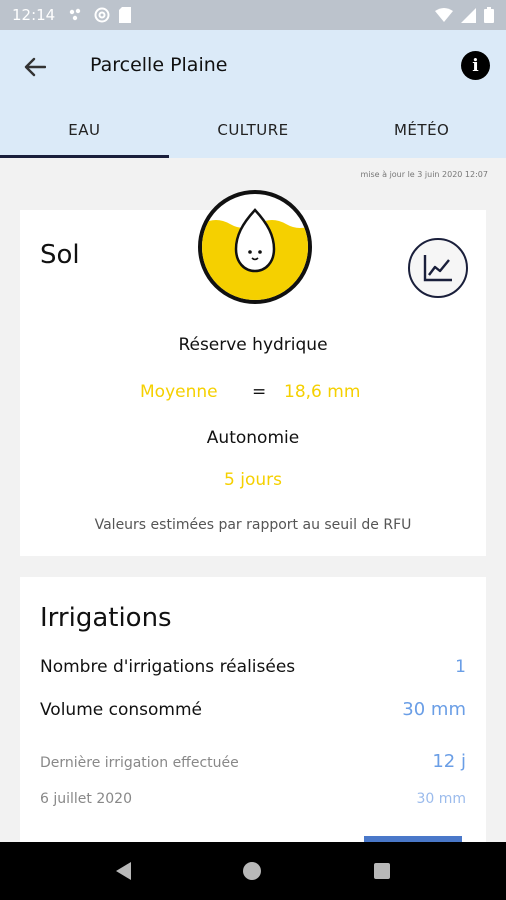 This screenshot has height=900, width=506. What do you see at coordinates (253, 761) in the screenshot?
I see `last-irrigation-row: Dernière irrigation effectuée 12 j` at bounding box center [253, 761].